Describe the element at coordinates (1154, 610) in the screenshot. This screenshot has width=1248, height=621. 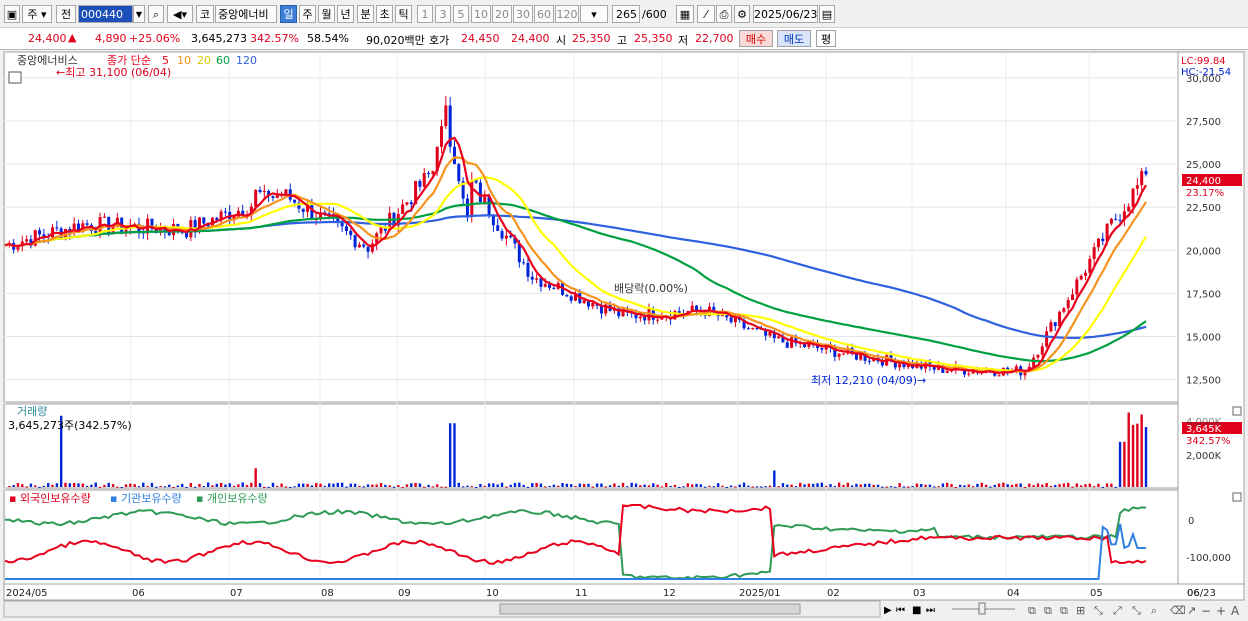
I see `magnifier-icon: ⌕` at that location.